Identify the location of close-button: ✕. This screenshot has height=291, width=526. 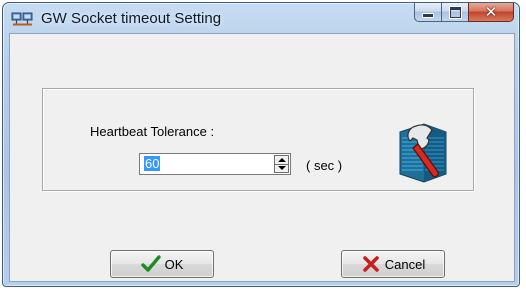
(491, 12).